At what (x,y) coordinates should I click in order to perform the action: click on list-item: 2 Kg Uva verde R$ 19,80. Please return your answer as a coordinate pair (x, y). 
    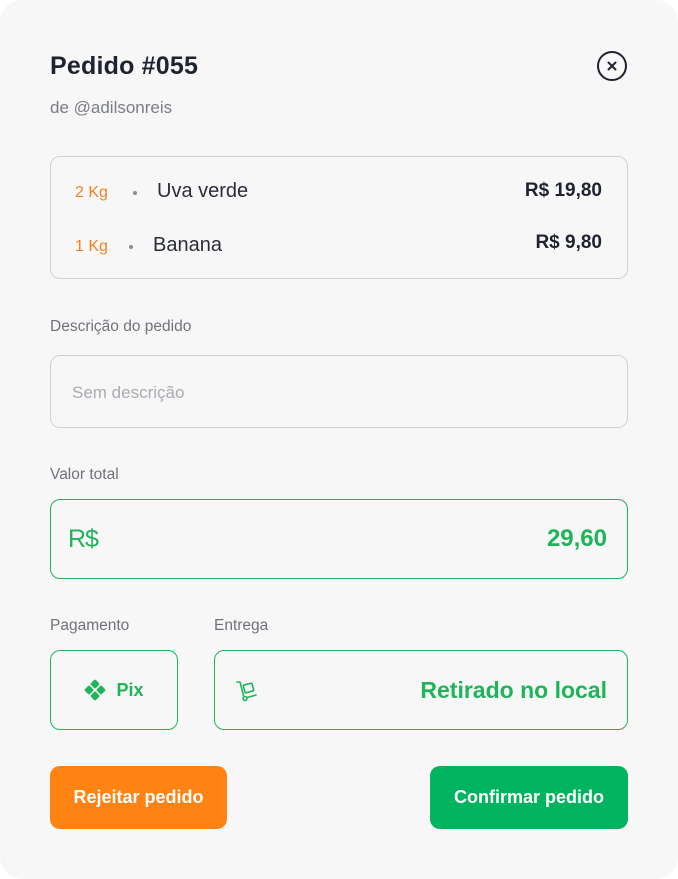
    Looking at the image, I should click on (339, 193).